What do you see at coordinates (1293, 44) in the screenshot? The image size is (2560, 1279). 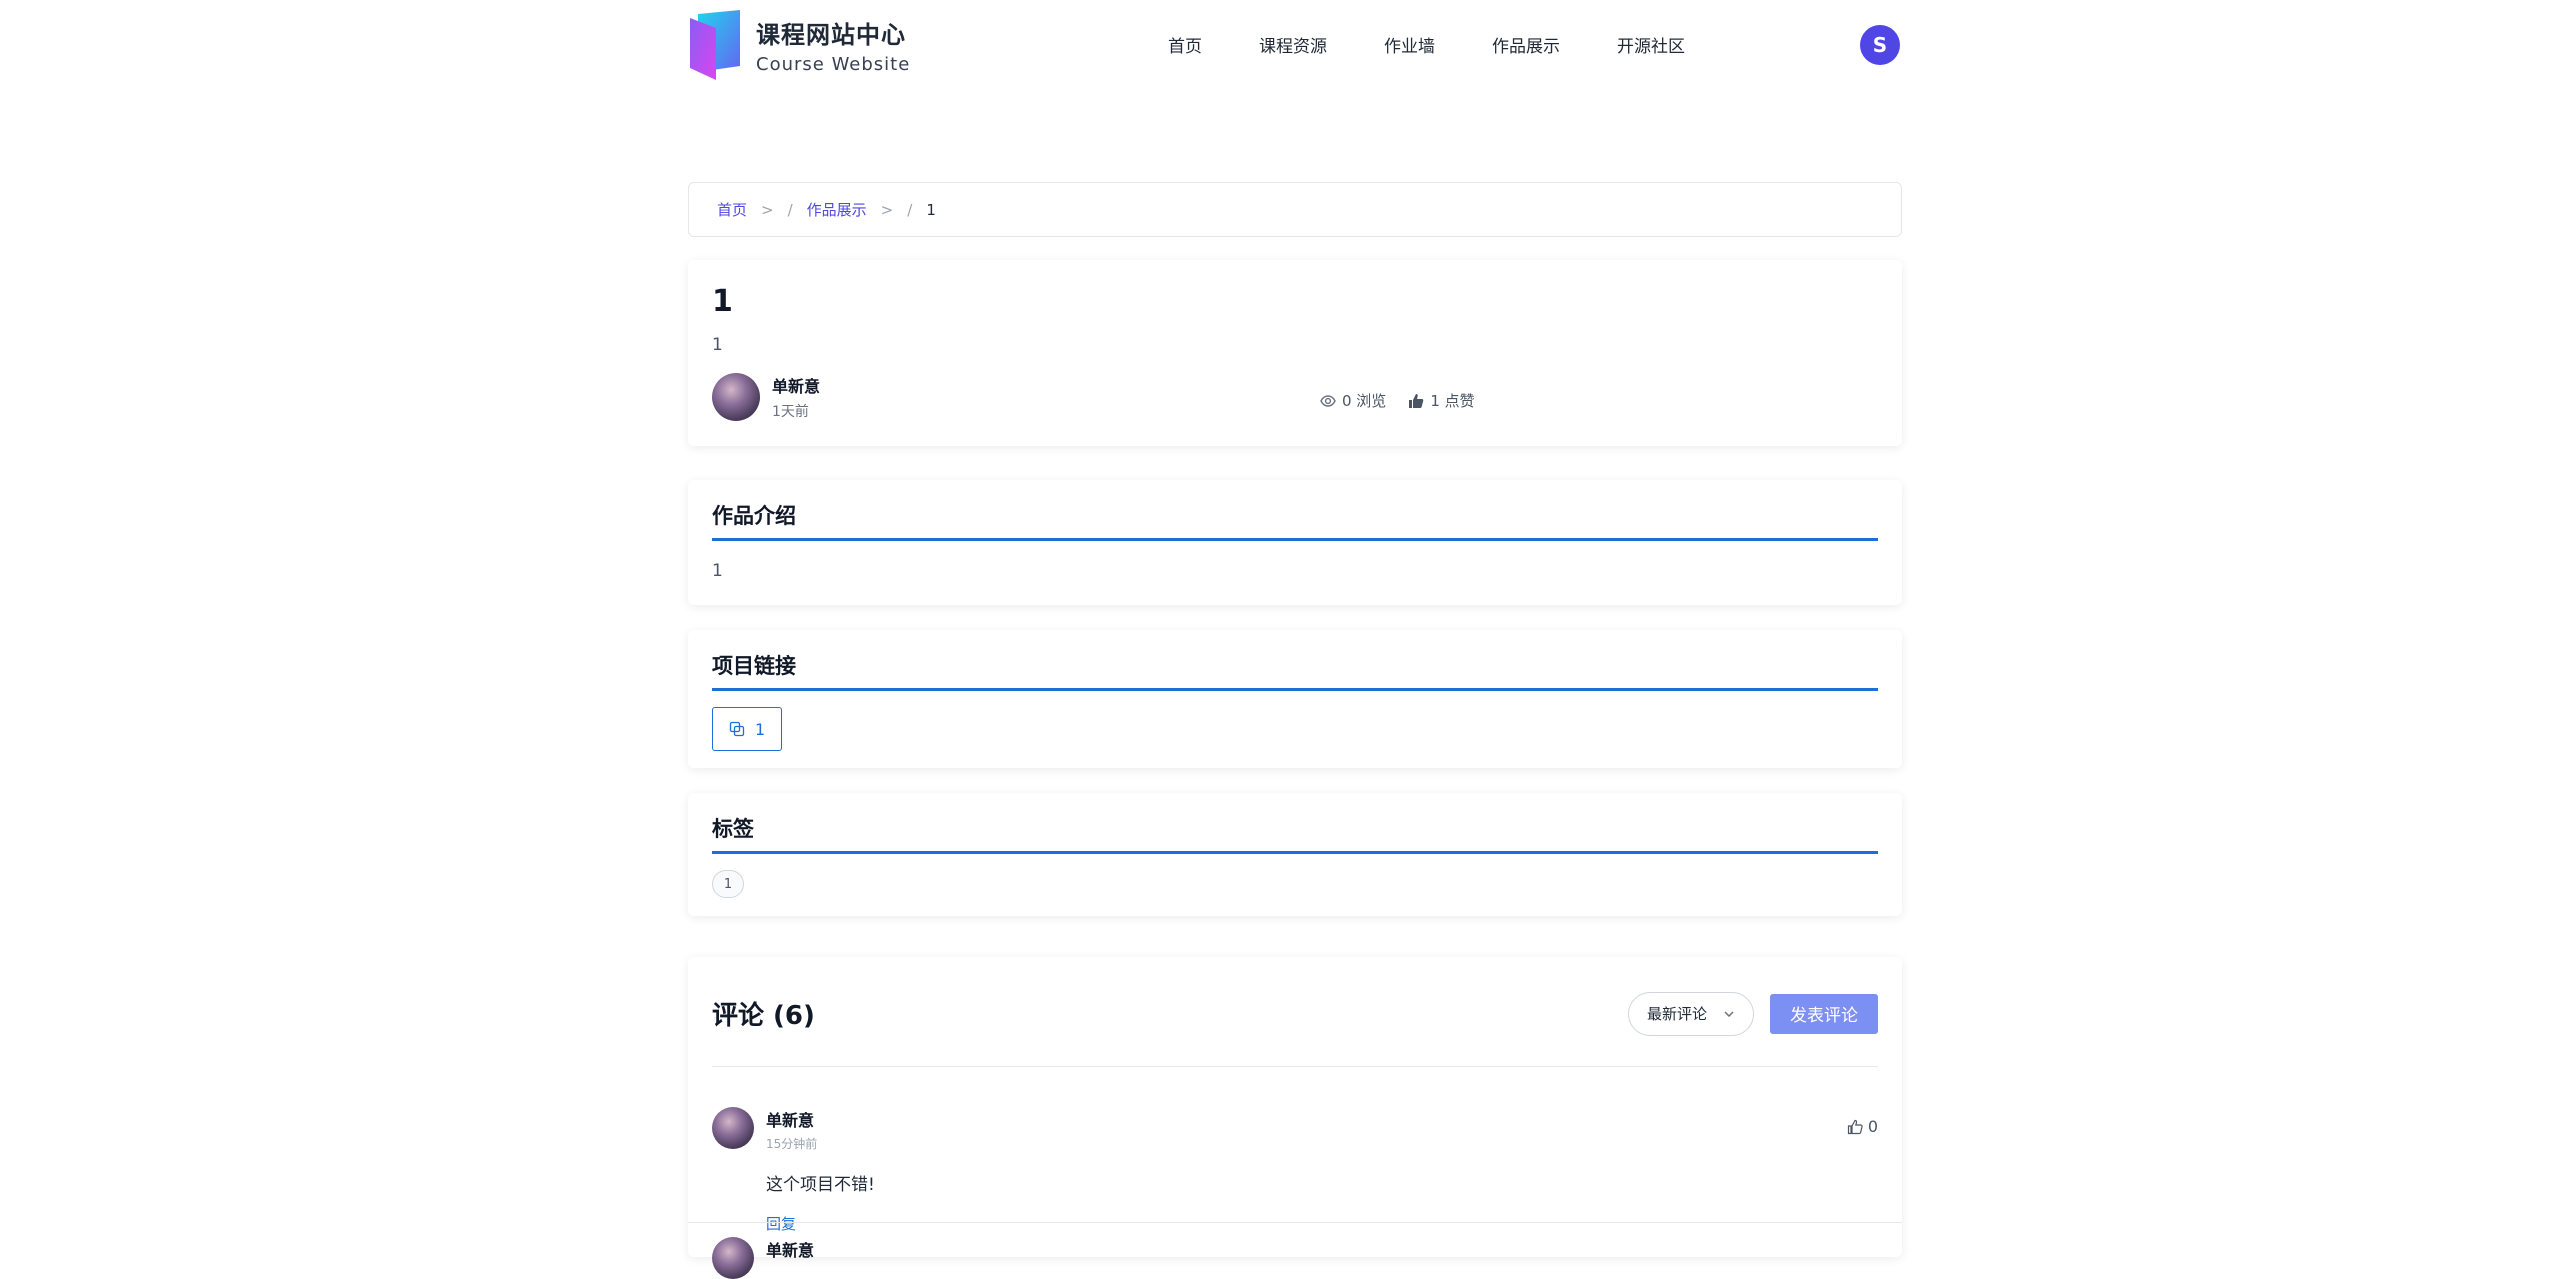 I see `nav-item-course-resources: 课程资源` at bounding box center [1293, 44].